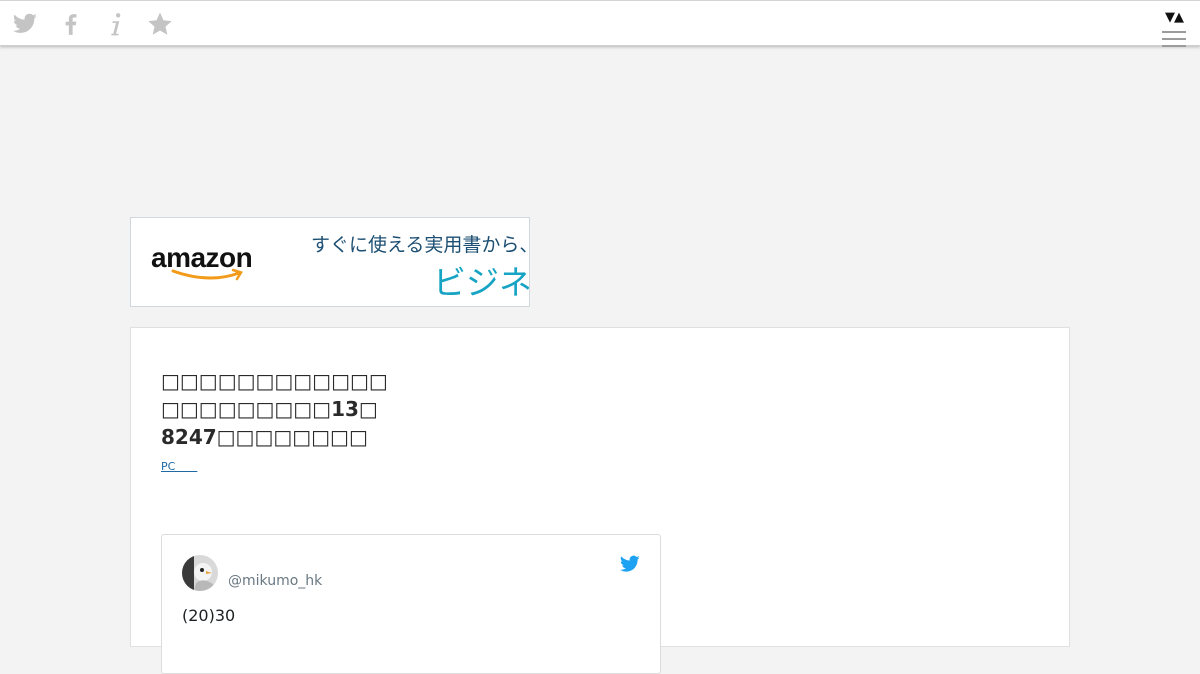  Describe the element at coordinates (269, 409) in the screenshot. I see `article-title-line: □□□□□□□□□13□` at that location.